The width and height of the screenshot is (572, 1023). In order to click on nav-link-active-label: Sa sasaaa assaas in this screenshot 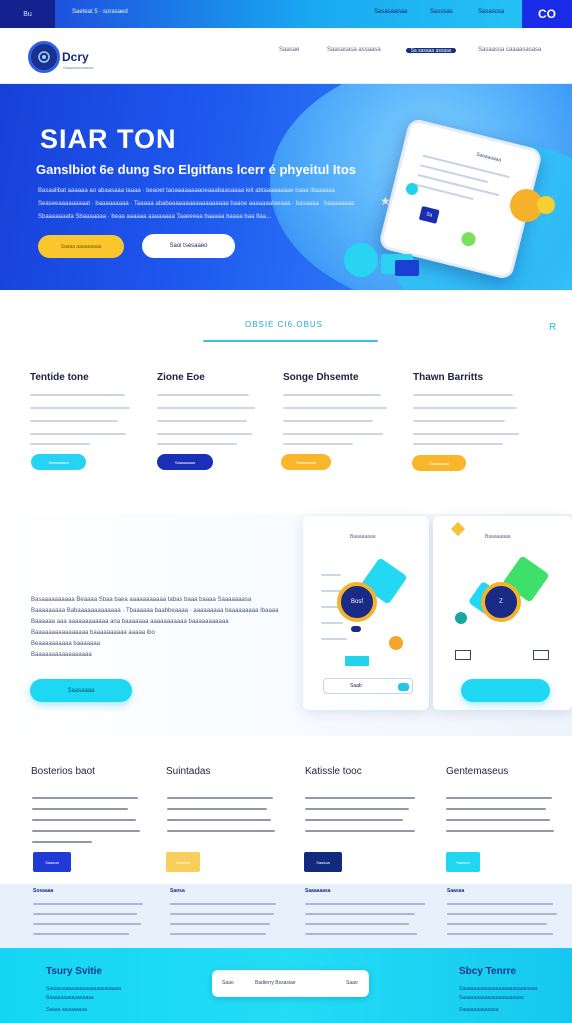, I will do `click(431, 50)`.